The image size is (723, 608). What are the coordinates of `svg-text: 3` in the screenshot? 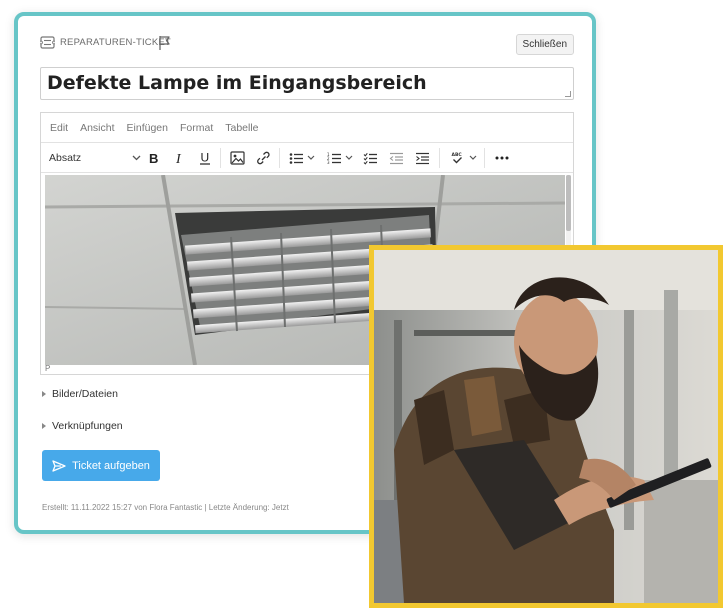 It's located at (328, 162).